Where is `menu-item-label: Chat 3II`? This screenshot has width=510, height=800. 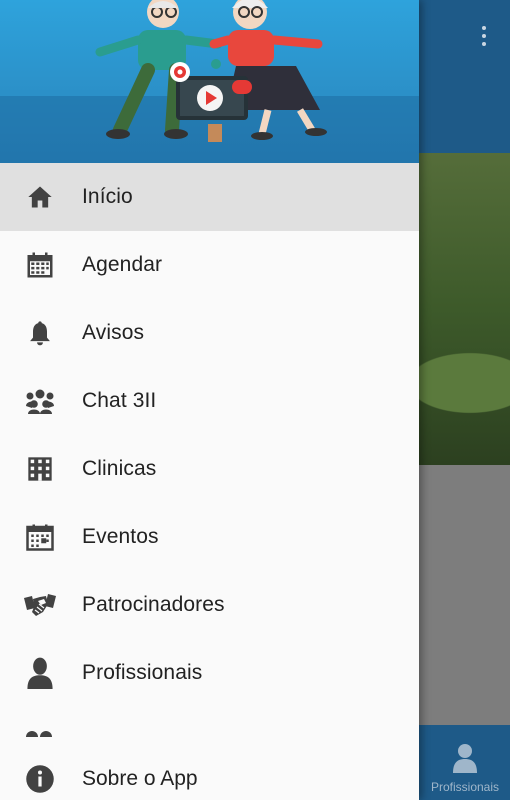 menu-item-label: Chat 3II is located at coordinates (119, 400).